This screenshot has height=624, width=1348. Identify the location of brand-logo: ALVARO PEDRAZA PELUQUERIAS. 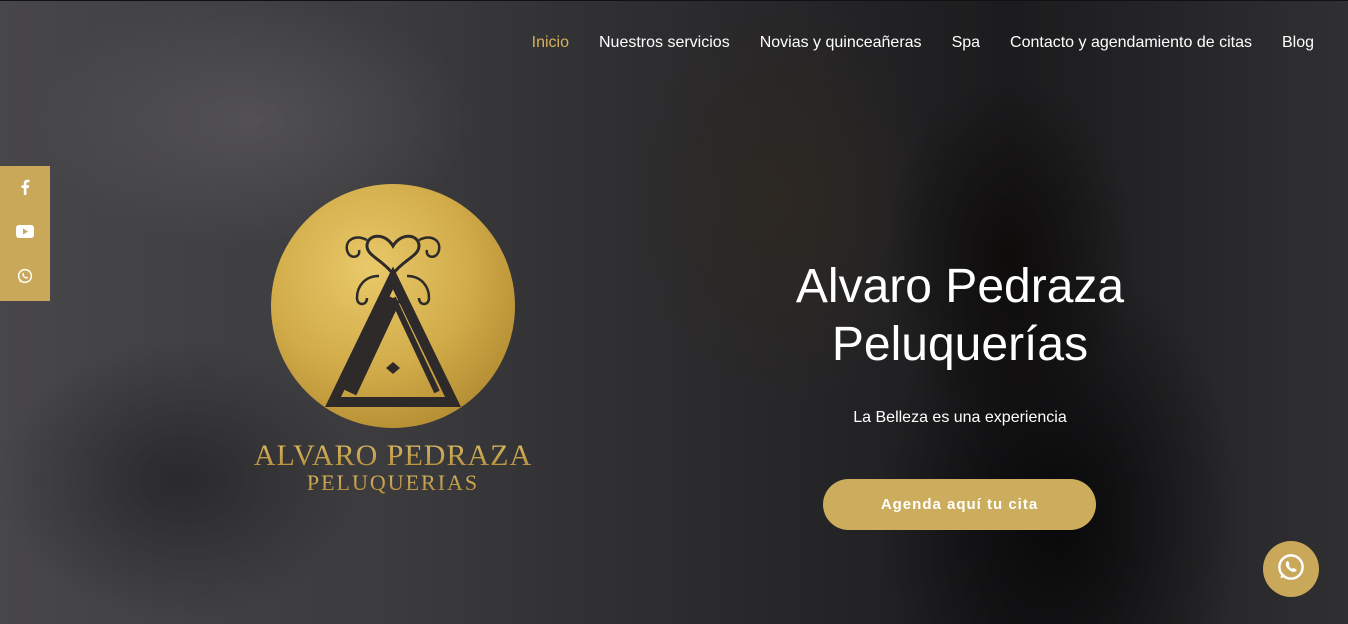
(393, 340).